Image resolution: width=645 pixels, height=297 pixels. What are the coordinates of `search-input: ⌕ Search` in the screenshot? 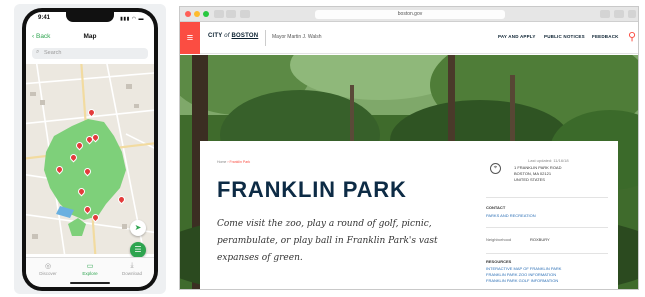 It's located at (90, 53).